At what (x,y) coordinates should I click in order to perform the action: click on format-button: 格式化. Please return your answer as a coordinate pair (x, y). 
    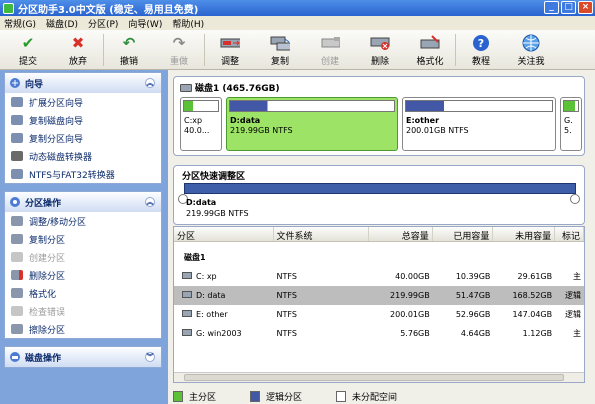
    Looking at the image, I should click on (430, 50).